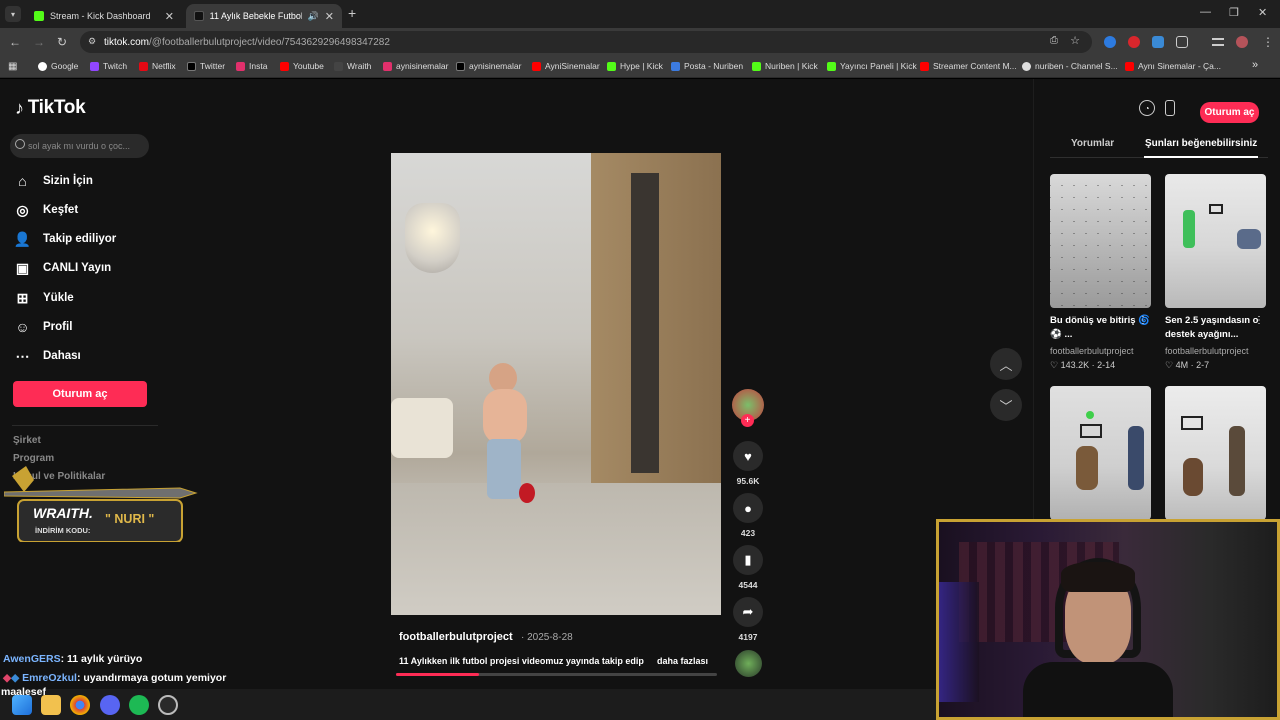  I want to click on close-window-icon: ✕, so click(1262, 12).